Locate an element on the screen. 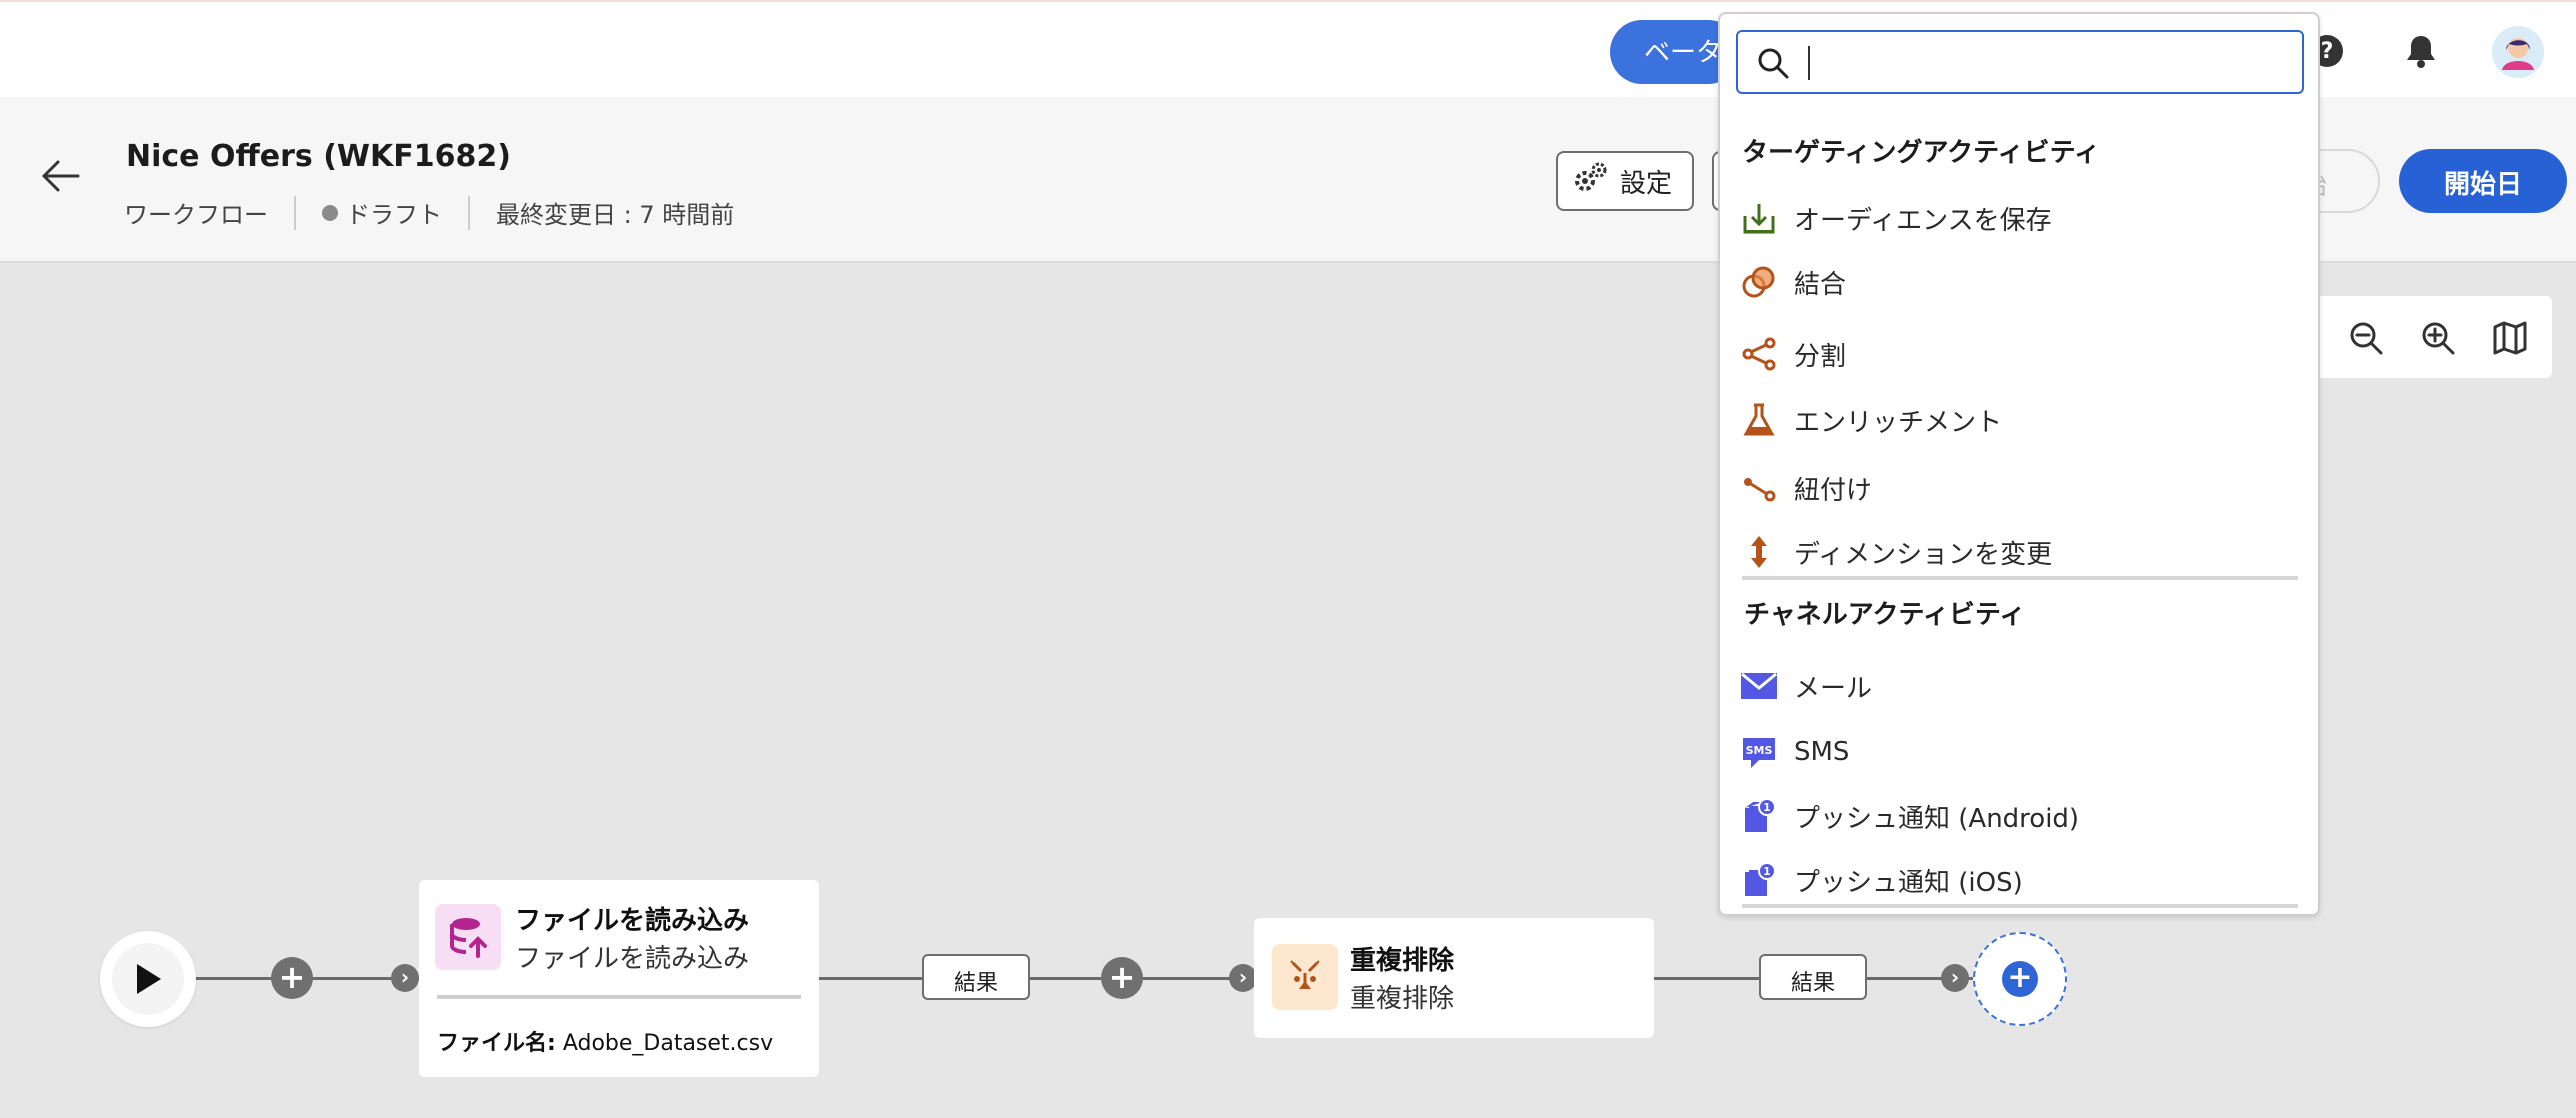 The width and height of the screenshot is (2576, 1118). activity-subtitle: ファイルを読み込み is located at coordinates (632, 959).